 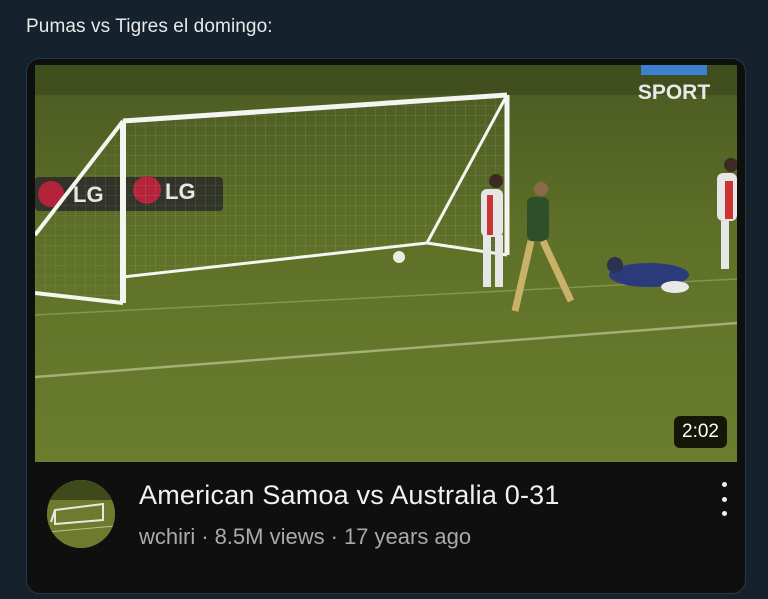 I want to click on view-count: 8.5M views, so click(x=269, y=536).